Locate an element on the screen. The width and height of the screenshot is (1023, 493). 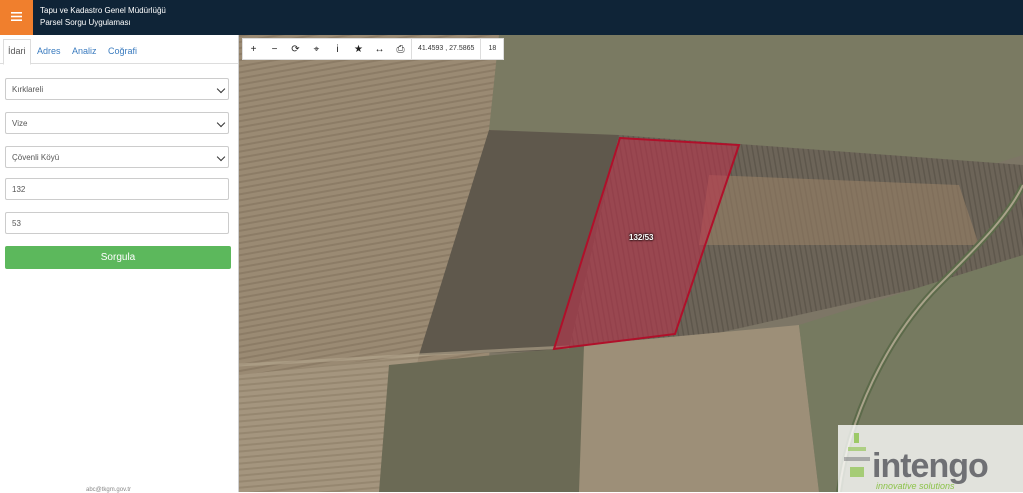
sidebar-footer: abc@tkgm.gov.tr is located at coordinates (108, 490).